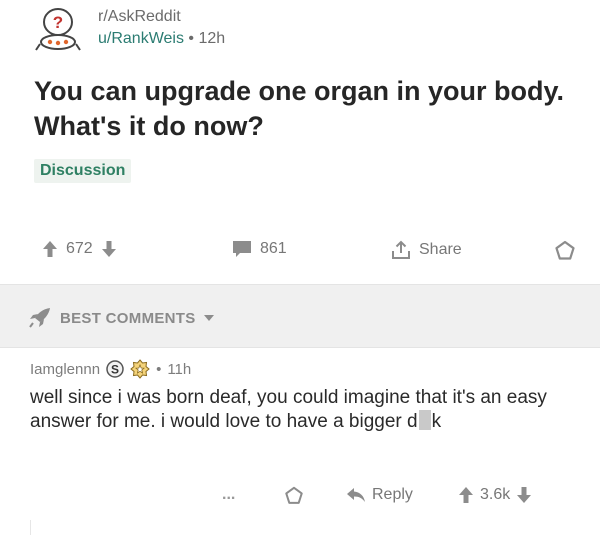 This screenshot has width=600, height=535. I want to click on comment-meta: Iamglennn S • 11h, so click(304, 369).